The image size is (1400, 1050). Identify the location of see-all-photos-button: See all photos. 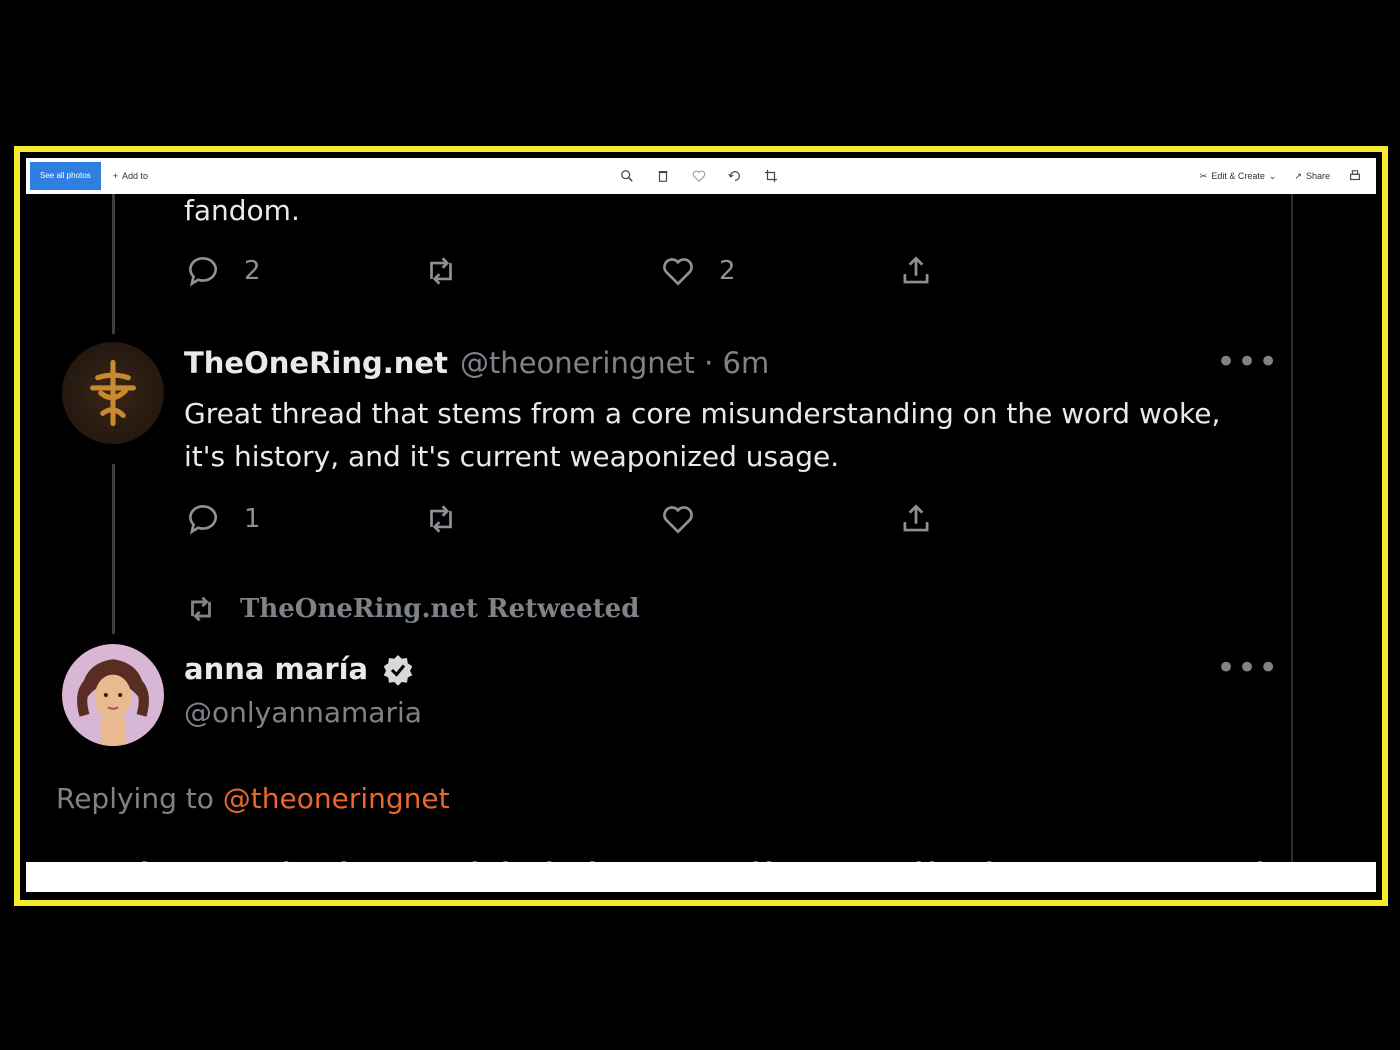
(65, 176).